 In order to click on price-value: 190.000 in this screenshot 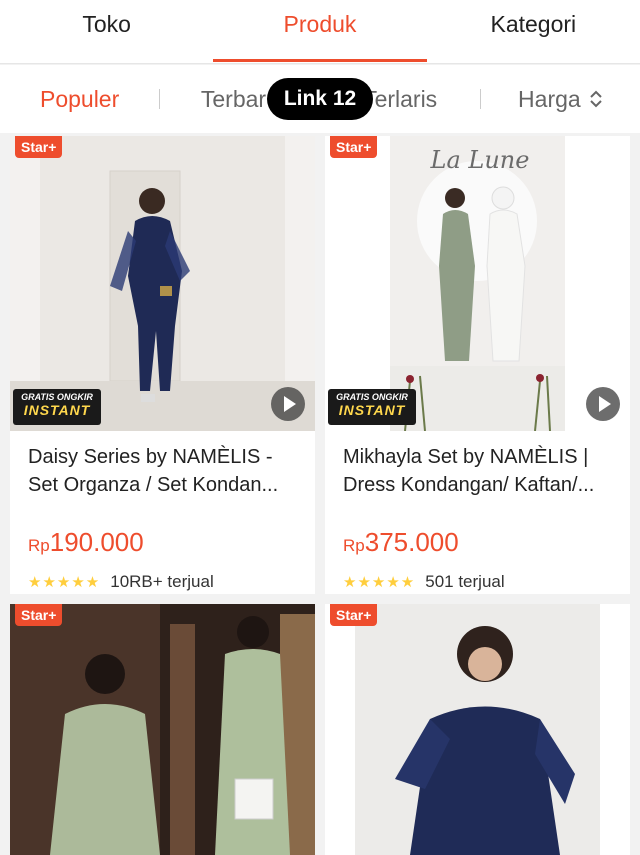, I will do `click(96, 542)`.